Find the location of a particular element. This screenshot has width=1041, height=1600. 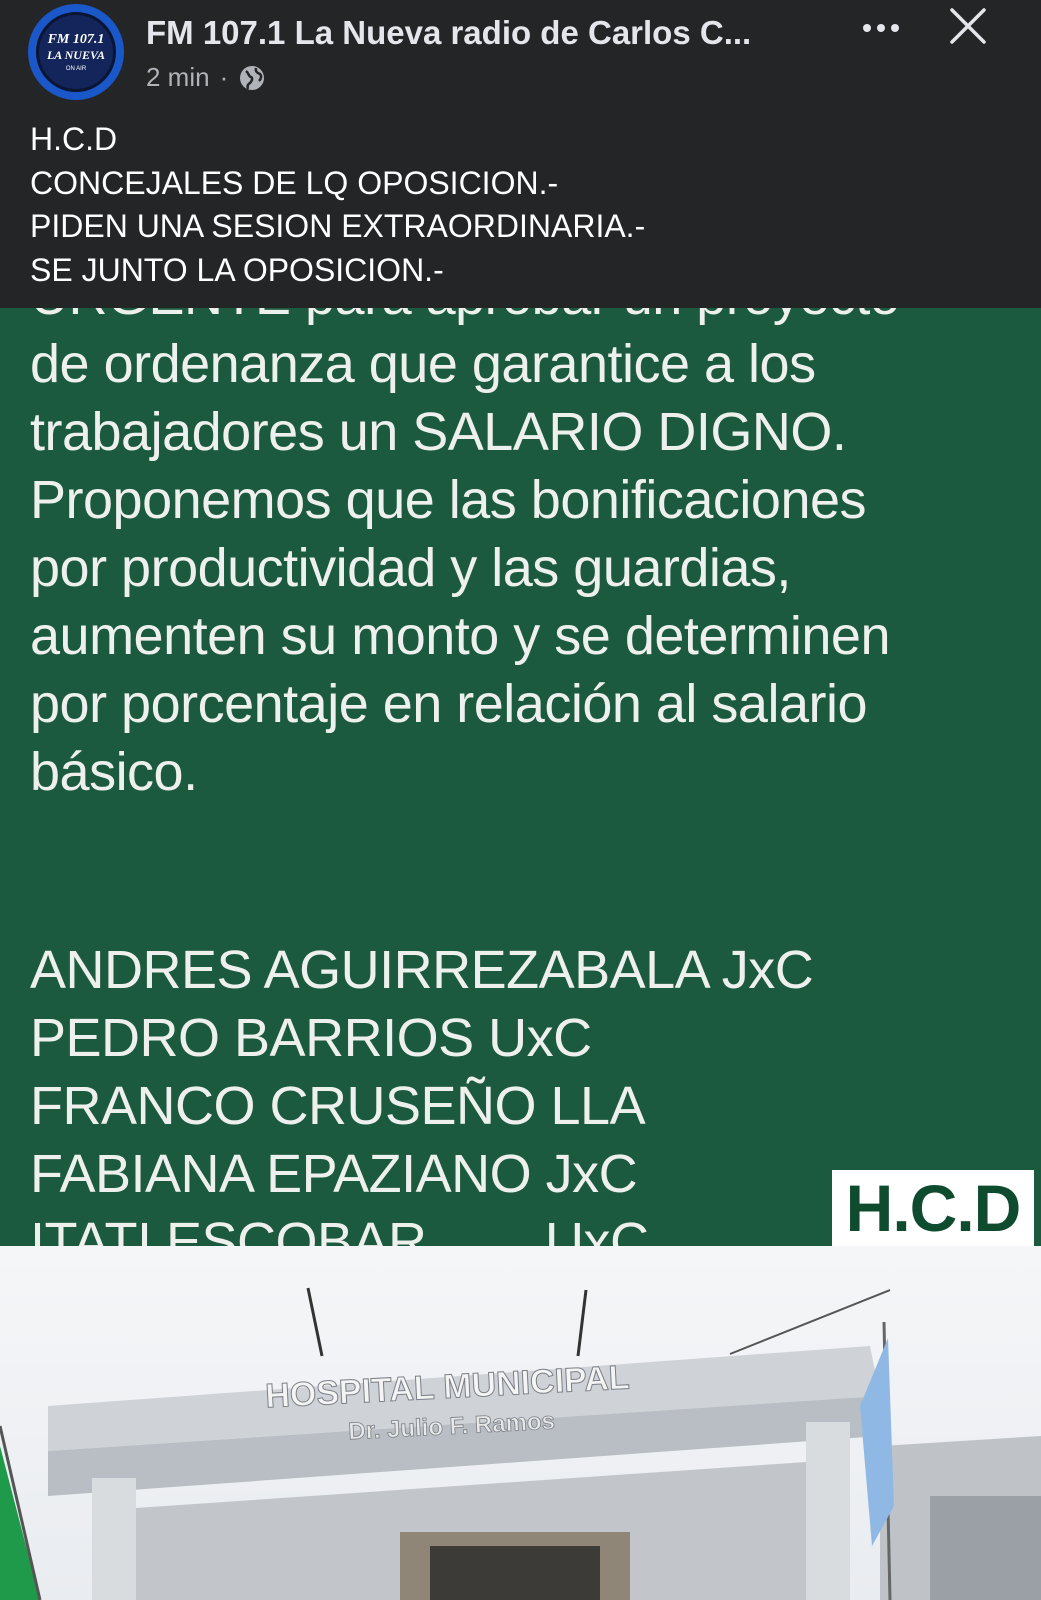

avatar-logo: FM 107.1 LA NUEVA ON AIR is located at coordinates (76, 52).